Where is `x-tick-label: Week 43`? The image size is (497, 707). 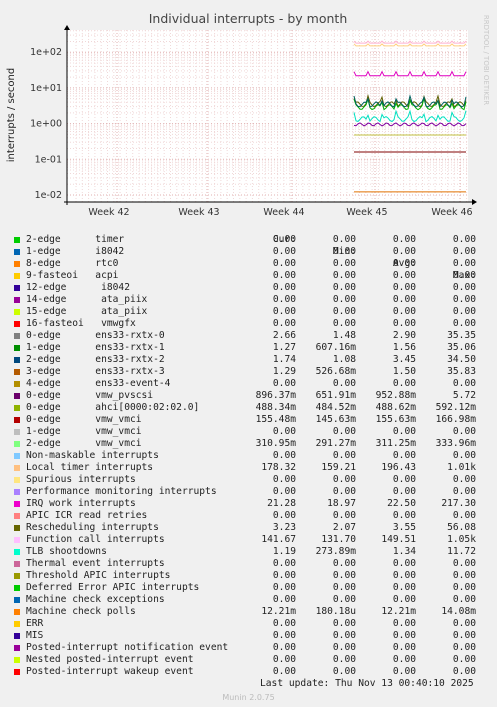
x-tick-label: Week 43 is located at coordinates (198, 212).